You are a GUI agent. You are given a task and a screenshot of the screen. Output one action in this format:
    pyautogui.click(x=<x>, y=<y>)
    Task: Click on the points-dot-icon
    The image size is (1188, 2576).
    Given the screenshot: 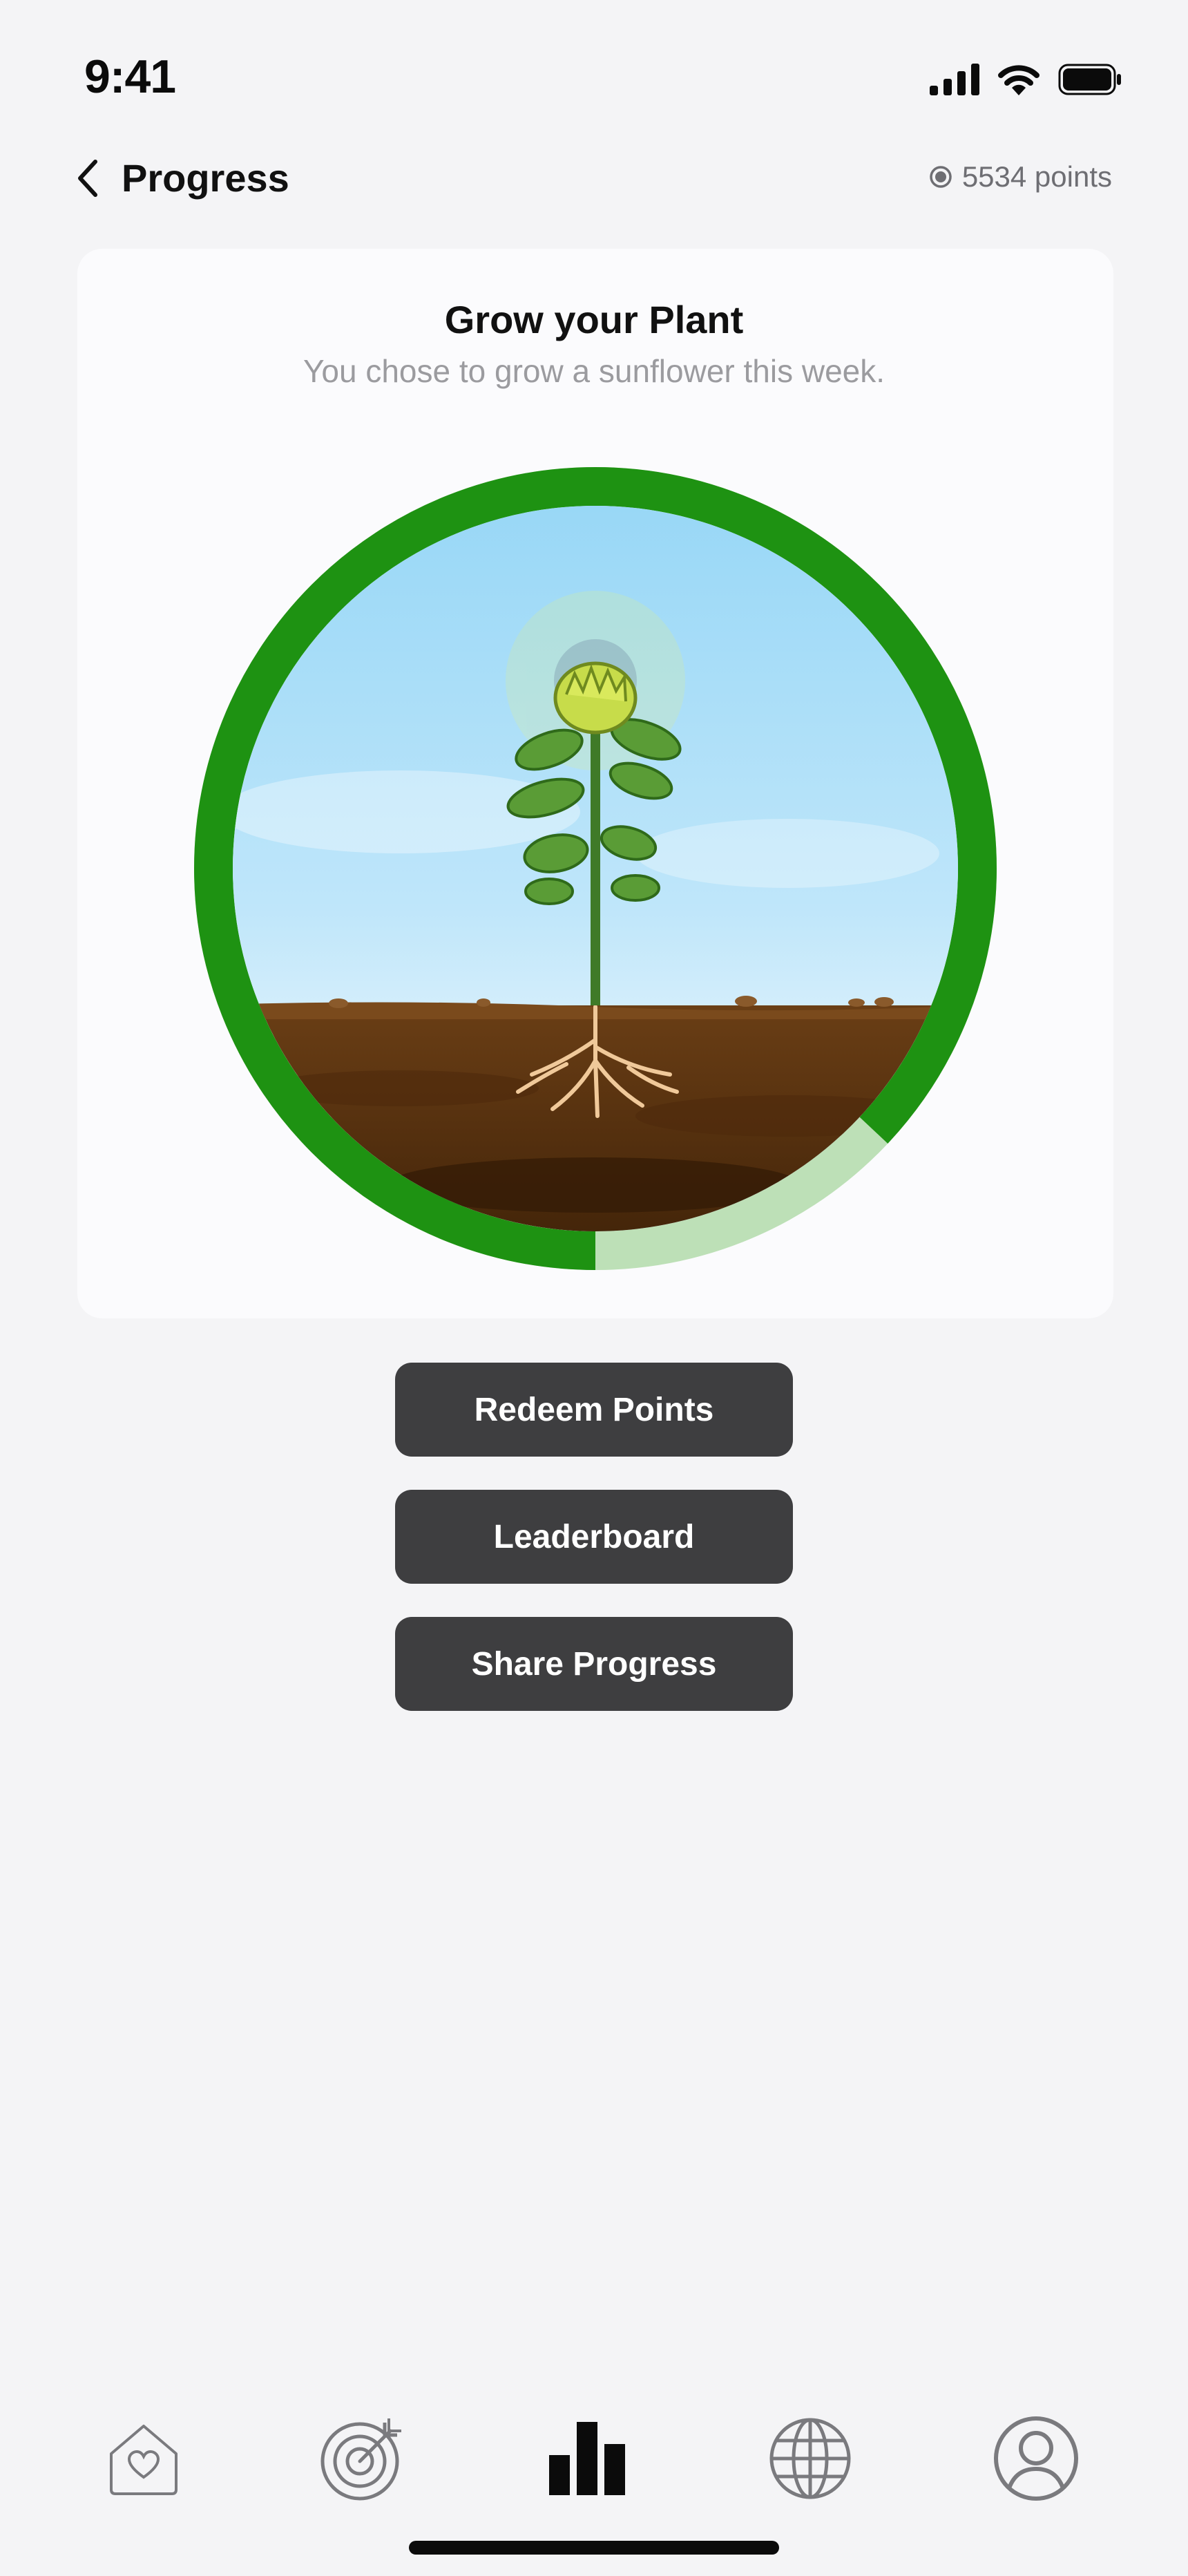 What is the action you would take?
    pyautogui.click(x=941, y=177)
    